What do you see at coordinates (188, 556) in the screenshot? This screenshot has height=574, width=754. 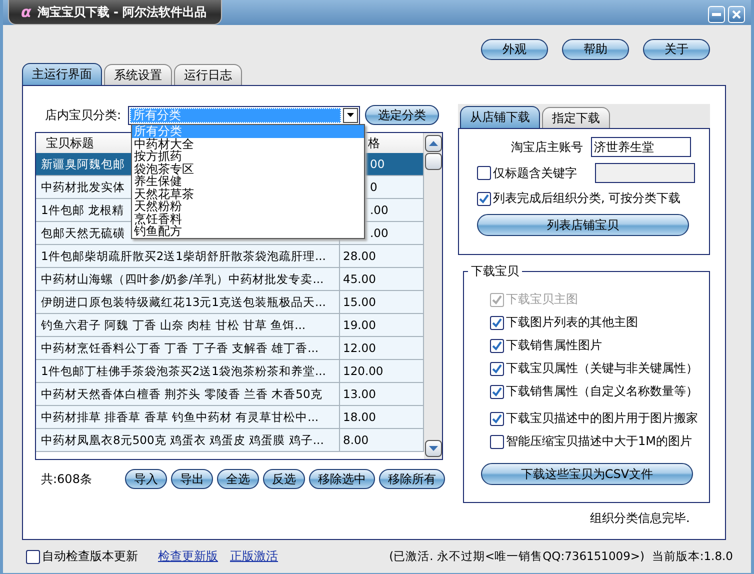 I see `check-update-link: 检查更新版` at bounding box center [188, 556].